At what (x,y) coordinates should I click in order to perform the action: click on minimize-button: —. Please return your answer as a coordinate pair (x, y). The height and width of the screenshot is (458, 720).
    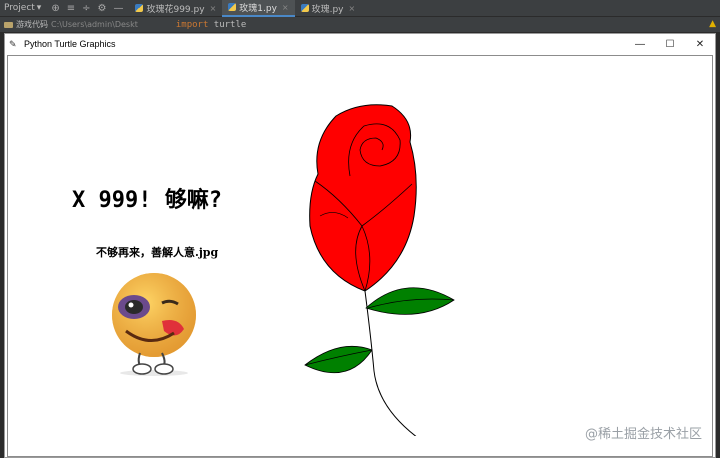
    Looking at the image, I should click on (640, 44).